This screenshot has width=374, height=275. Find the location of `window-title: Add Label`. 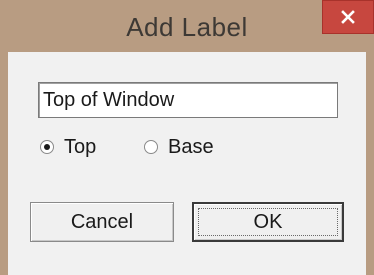

window-title: Add Label is located at coordinates (187, 27).